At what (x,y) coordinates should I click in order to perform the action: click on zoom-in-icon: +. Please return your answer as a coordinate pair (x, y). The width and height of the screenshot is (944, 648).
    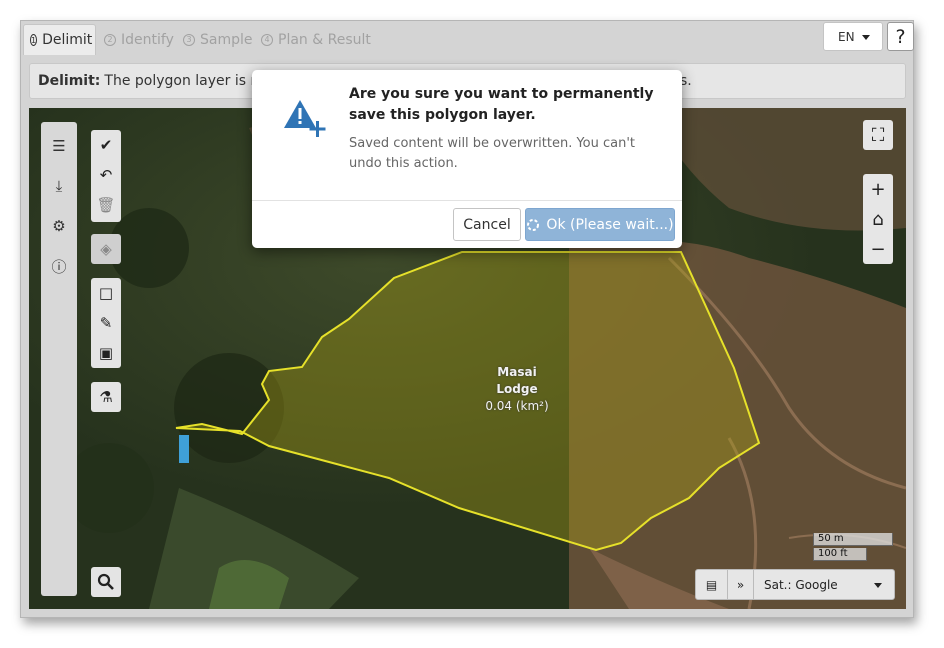
    Looking at the image, I should click on (878, 189).